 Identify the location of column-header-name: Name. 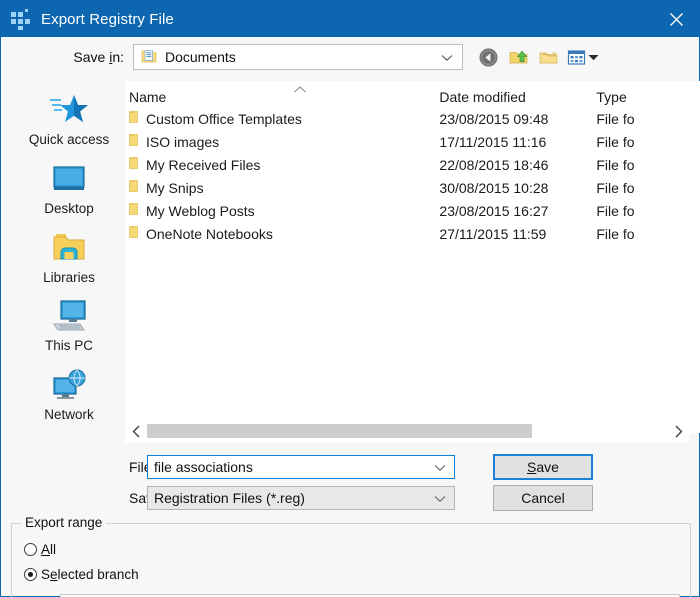
(282, 97).